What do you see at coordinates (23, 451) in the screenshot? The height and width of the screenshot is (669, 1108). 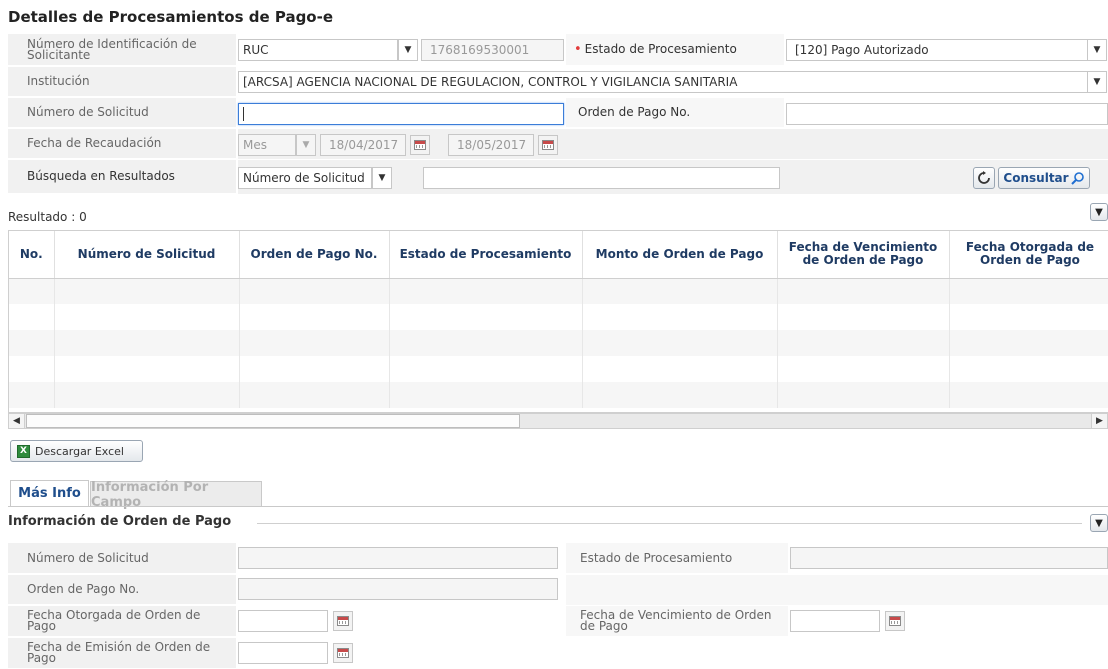 I see `excel-icon: X` at bounding box center [23, 451].